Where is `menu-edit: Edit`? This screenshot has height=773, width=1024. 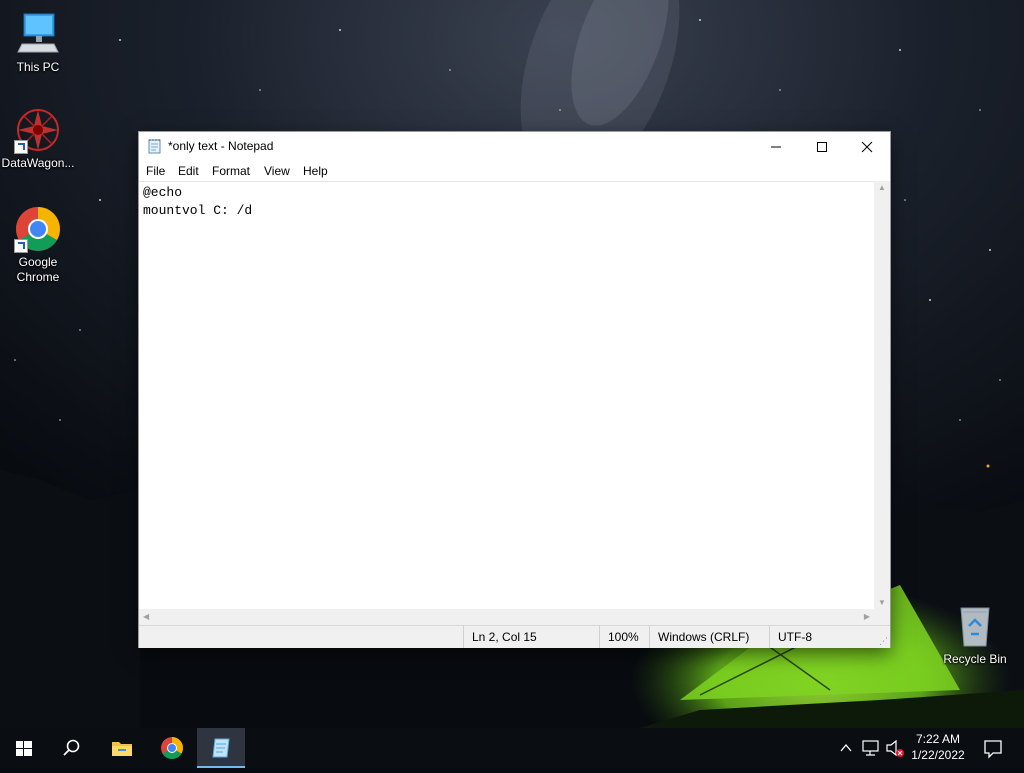 menu-edit: Edit is located at coordinates (188, 171).